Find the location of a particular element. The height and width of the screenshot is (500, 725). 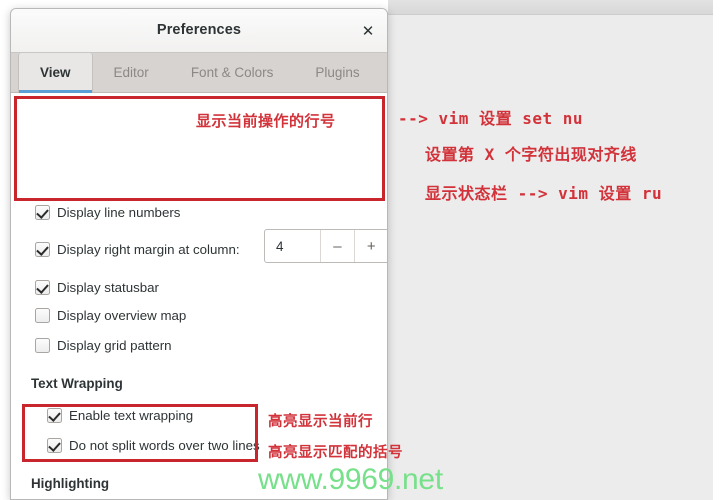

page-title: Preferences is located at coordinates (199, 30).